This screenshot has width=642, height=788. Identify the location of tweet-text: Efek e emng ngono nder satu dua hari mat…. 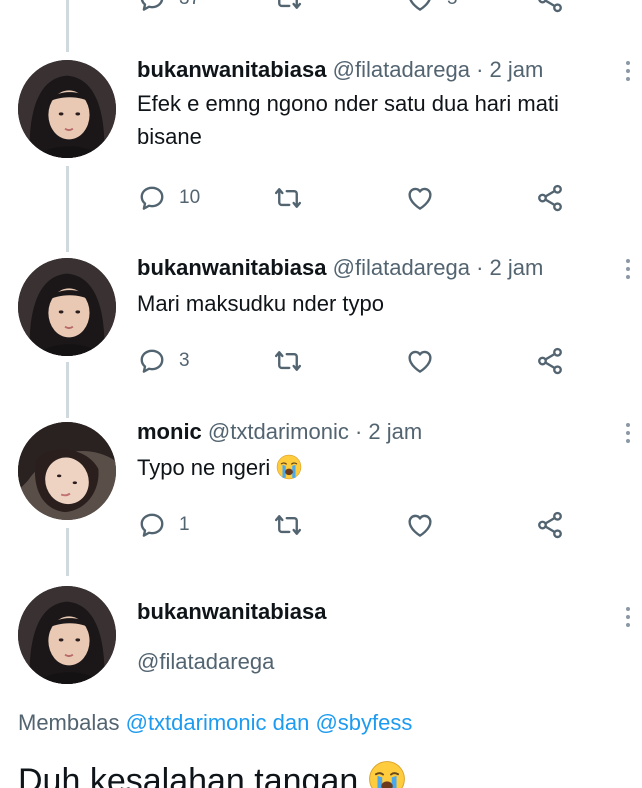
(348, 120).